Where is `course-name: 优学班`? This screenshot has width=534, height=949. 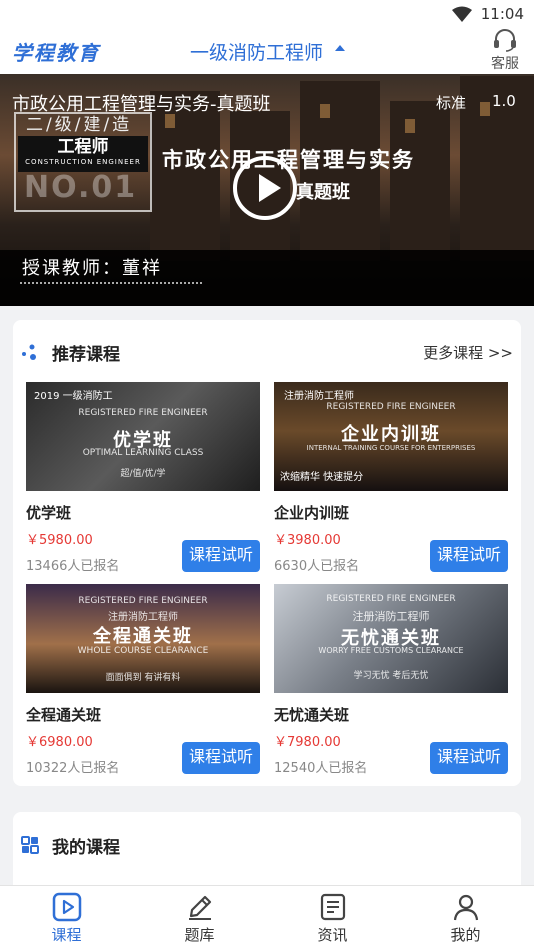 course-name: 优学班 is located at coordinates (49, 513).